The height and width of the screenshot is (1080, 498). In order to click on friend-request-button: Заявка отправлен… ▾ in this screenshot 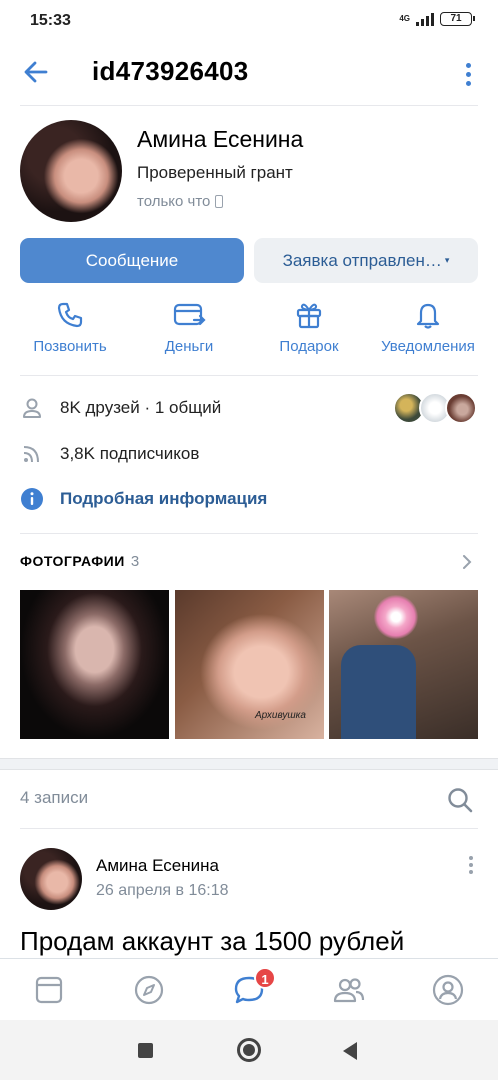, I will do `click(366, 260)`.